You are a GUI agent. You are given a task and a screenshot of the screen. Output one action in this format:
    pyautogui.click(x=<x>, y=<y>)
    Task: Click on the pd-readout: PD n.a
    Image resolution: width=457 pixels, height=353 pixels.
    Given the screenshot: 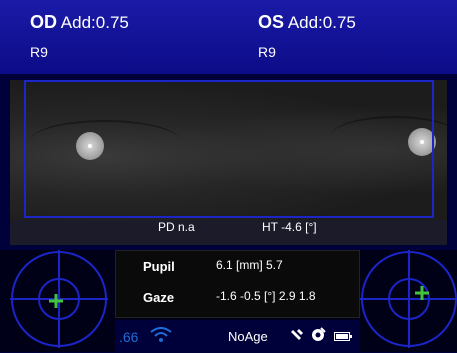 What is the action you would take?
    pyautogui.click(x=176, y=227)
    